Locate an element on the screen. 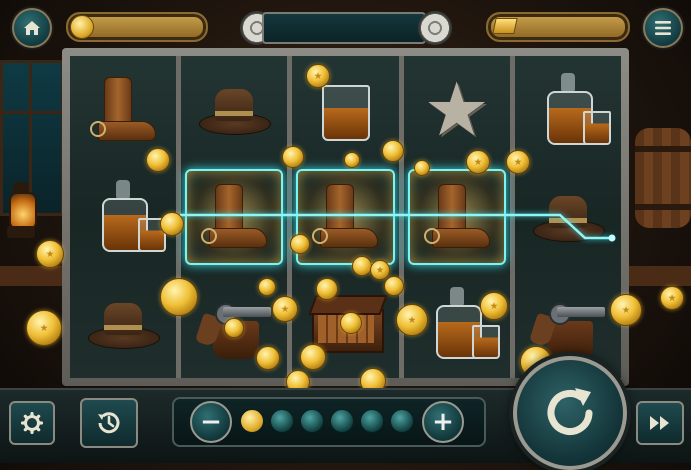 This screenshot has width=691, height=470. history-button is located at coordinates (109, 423).